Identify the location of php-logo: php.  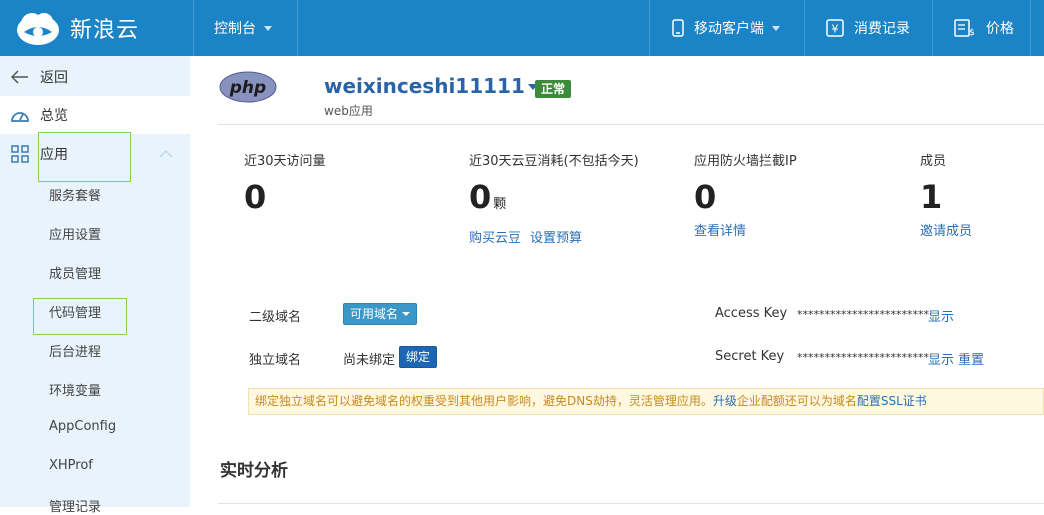
(248, 87).